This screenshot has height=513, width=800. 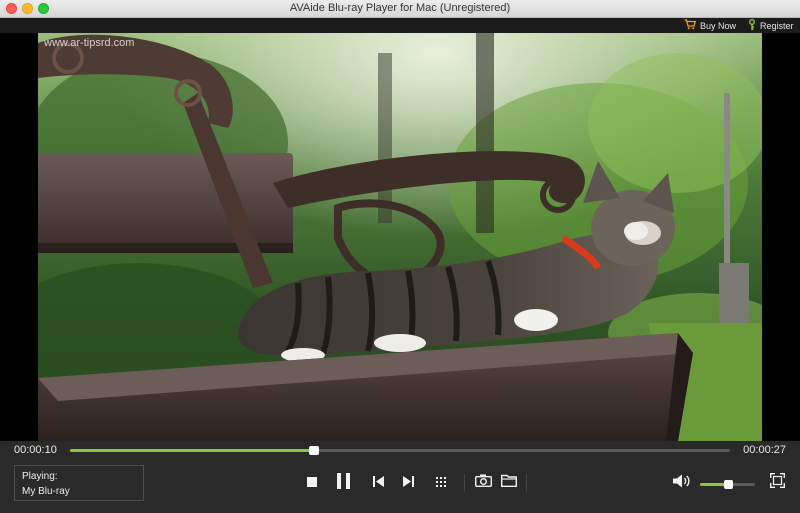 I want to click on pause-button, so click(x=344, y=483).